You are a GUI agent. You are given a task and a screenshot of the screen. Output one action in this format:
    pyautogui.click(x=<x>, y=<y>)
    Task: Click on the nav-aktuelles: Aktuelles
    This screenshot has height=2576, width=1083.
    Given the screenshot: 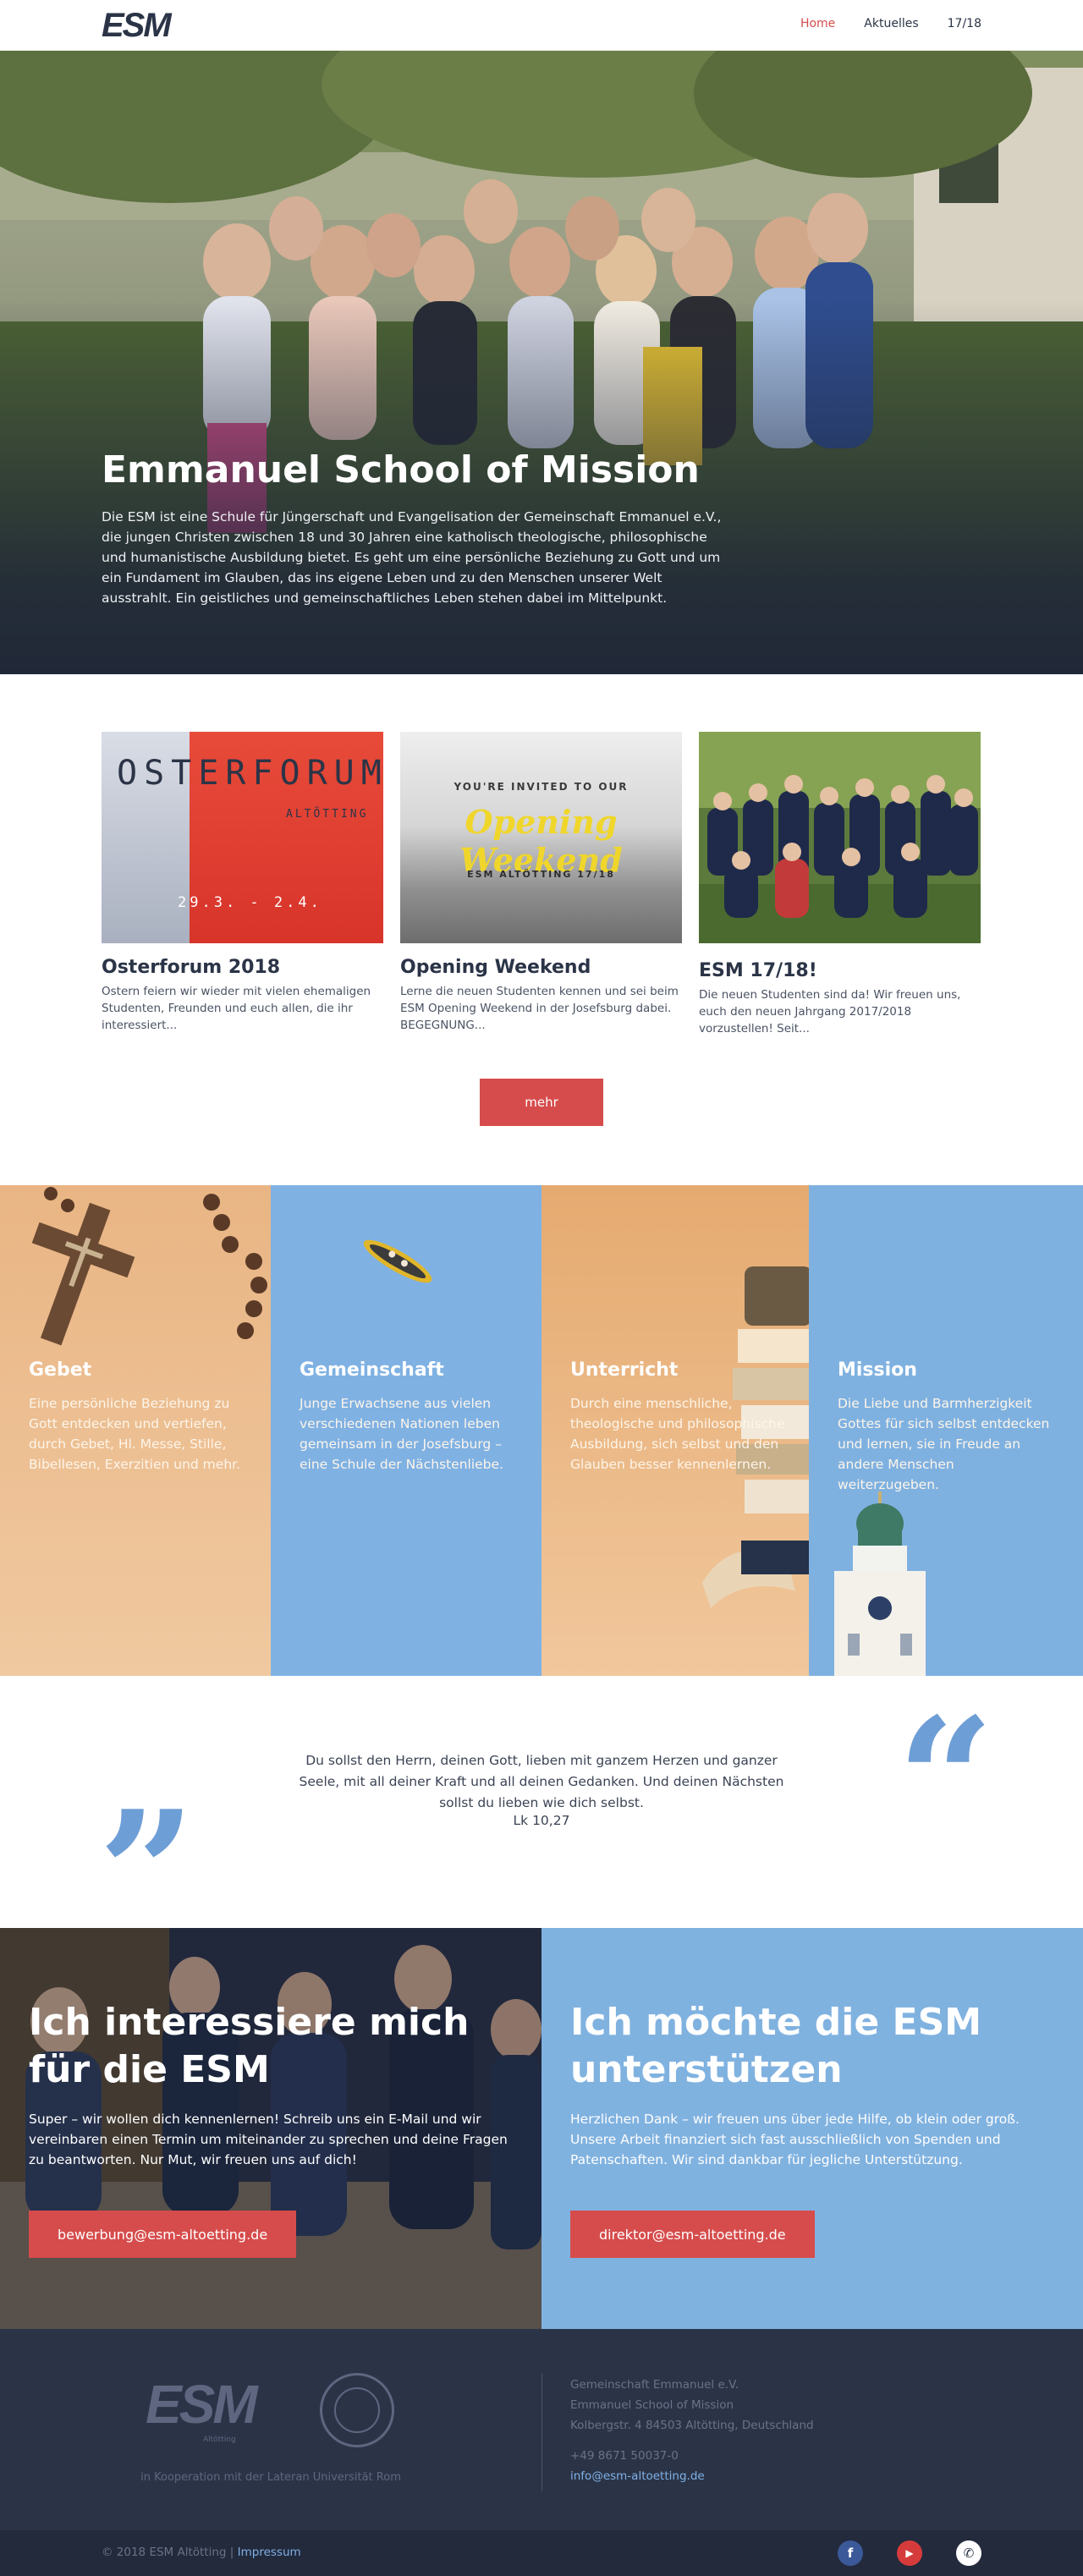 What is the action you would take?
    pyautogui.click(x=891, y=24)
    